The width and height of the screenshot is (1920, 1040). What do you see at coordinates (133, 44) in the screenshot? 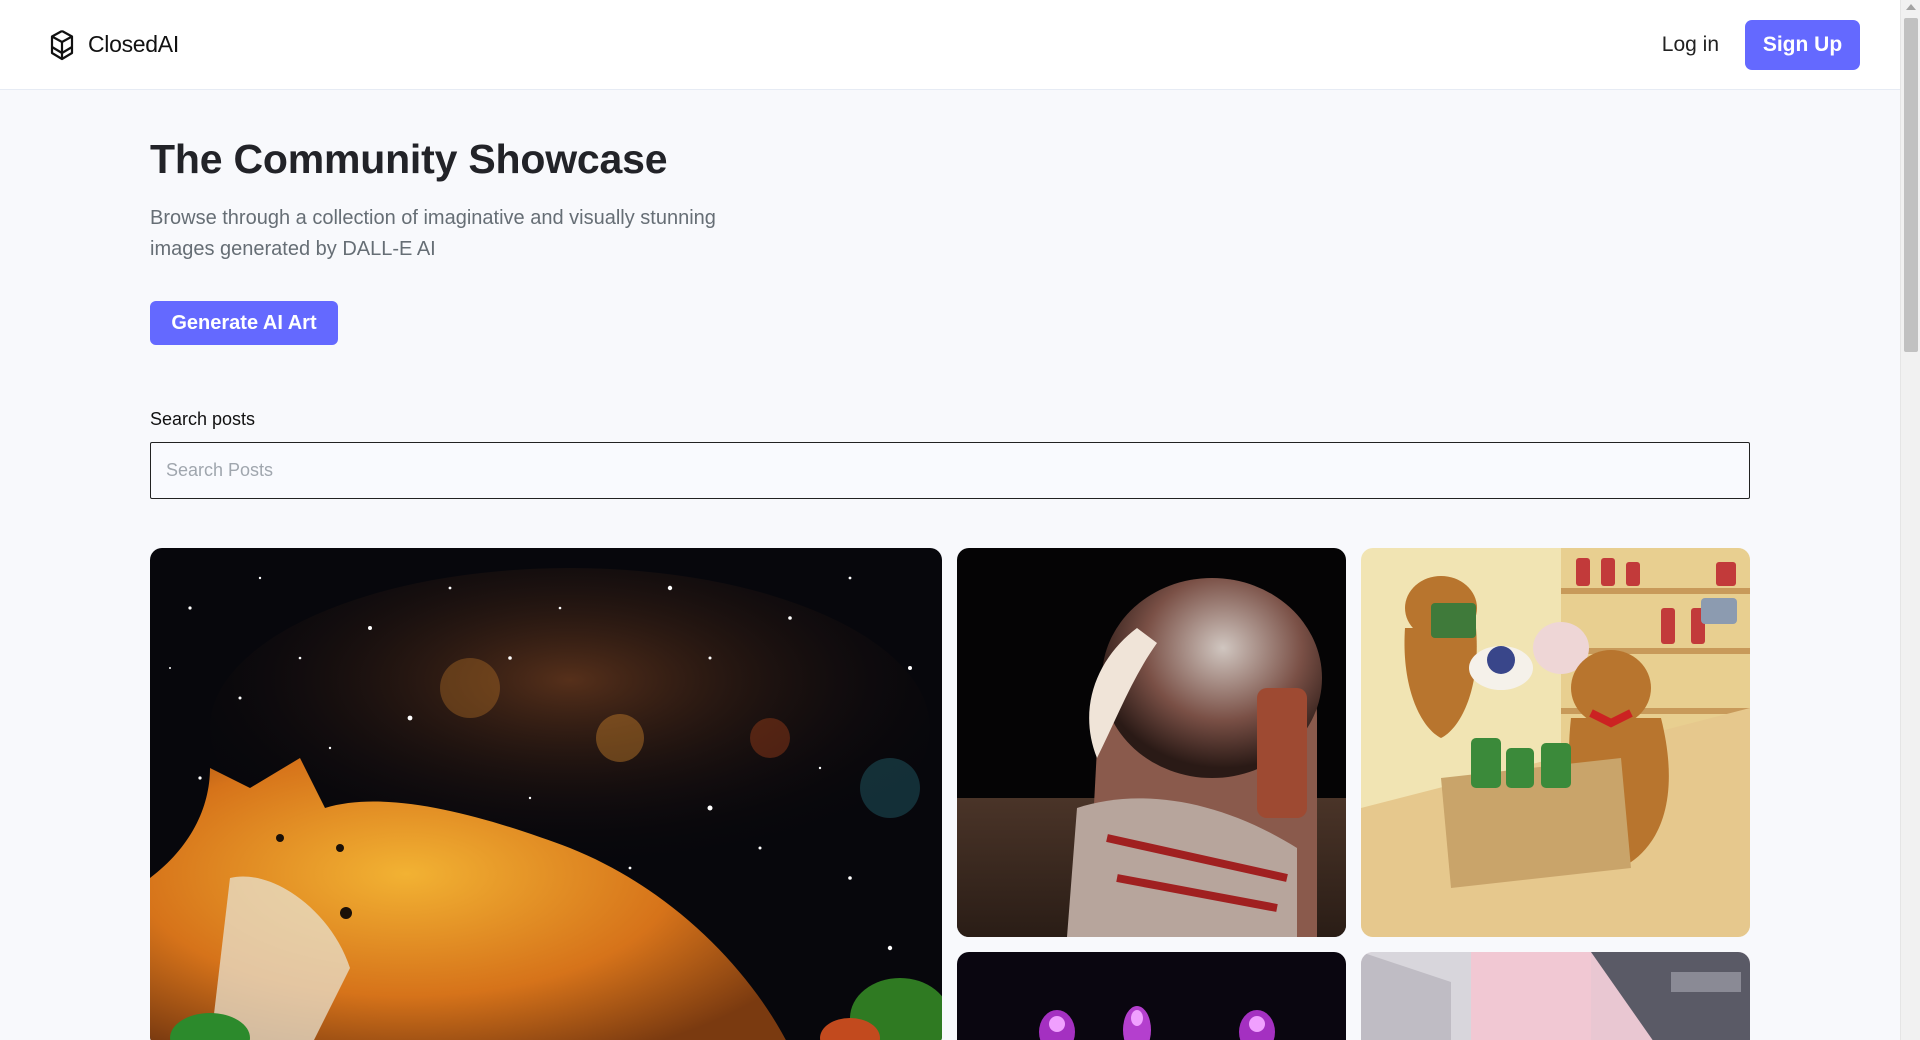
I see `brand-name: ClosedAI` at bounding box center [133, 44].